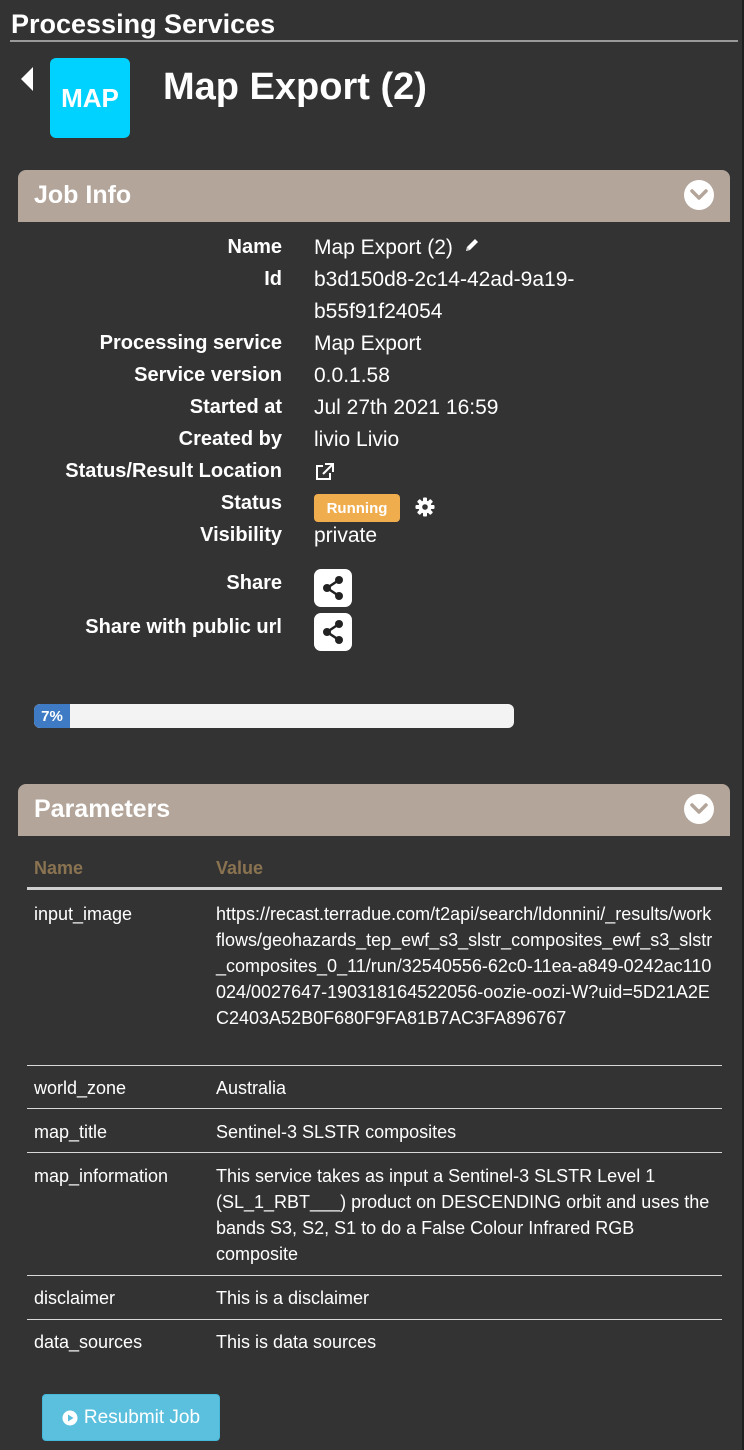 The image size is (744, 1450). I want to click on share-row: Share, so click(372, 588).